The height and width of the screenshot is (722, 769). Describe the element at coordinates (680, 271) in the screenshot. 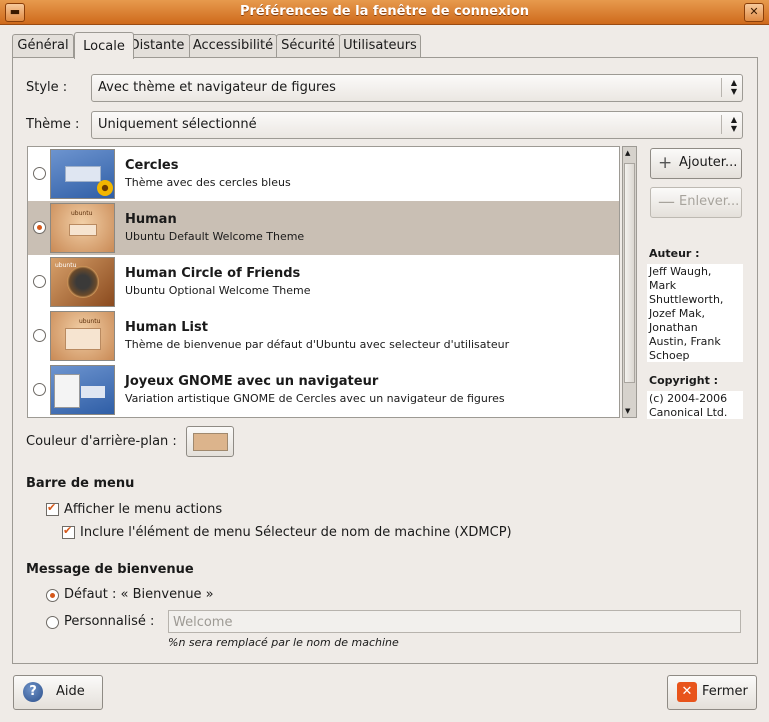

I see `author-line: Jeff Waugh,` at that location.